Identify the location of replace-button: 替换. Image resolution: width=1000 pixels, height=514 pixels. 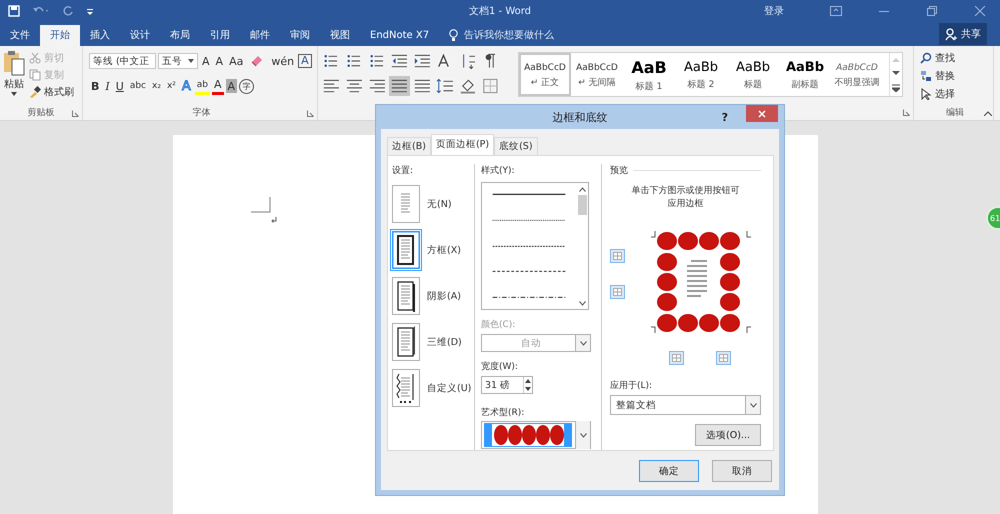
(955, 75).